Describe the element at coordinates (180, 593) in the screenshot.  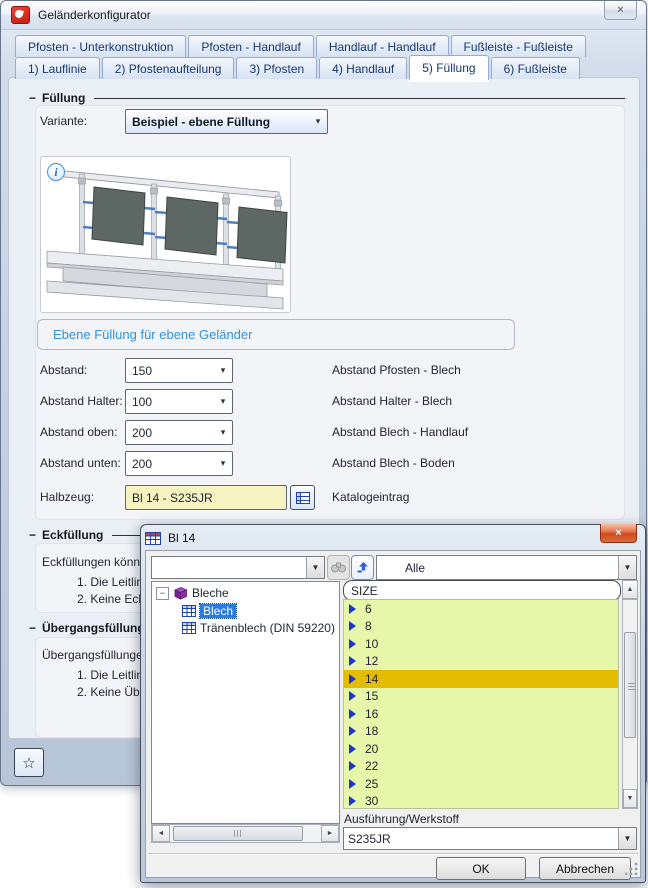
I see `book-icon` at that location.